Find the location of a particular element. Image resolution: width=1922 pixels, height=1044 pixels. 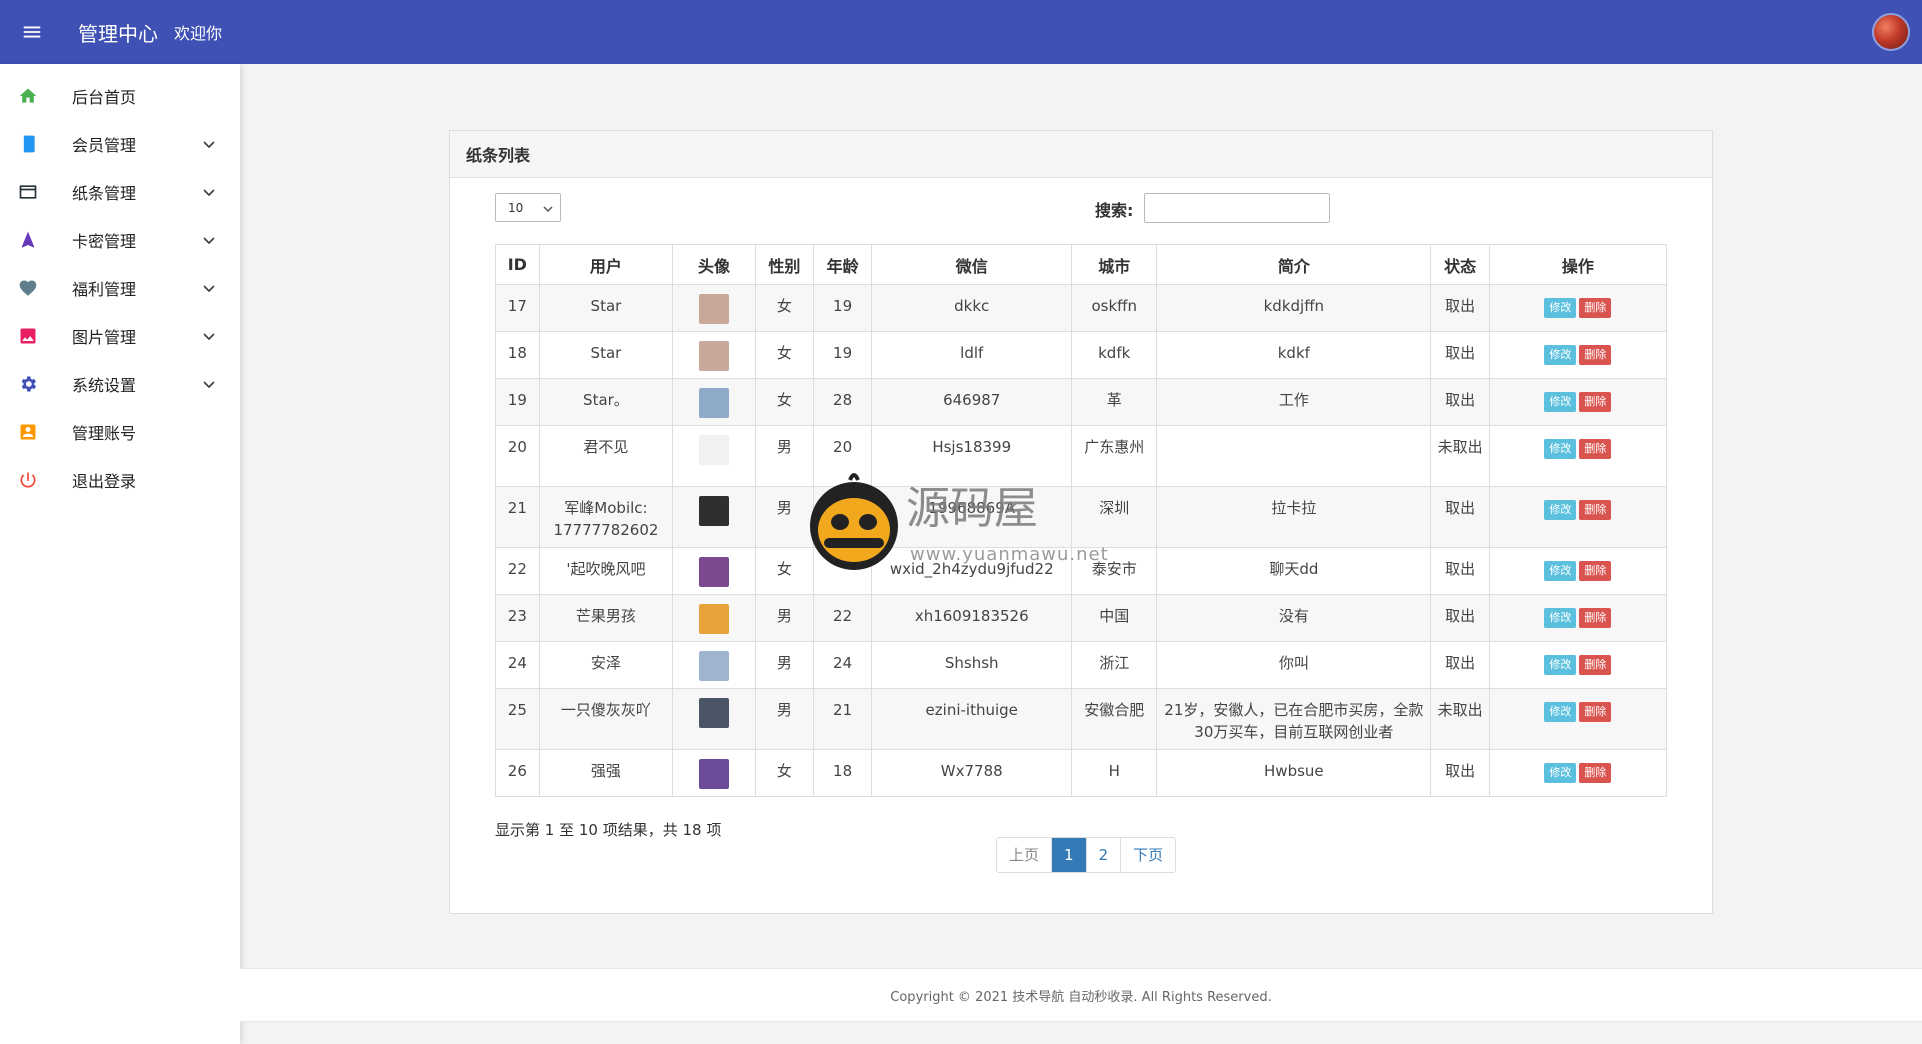

column-header: 微信 is located at coordinates (972, 264).